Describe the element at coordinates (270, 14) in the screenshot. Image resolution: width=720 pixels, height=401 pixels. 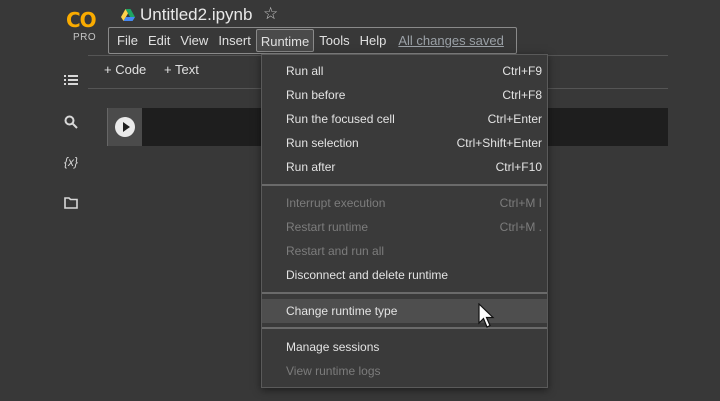
I see `star-icon: ☆` at that location.